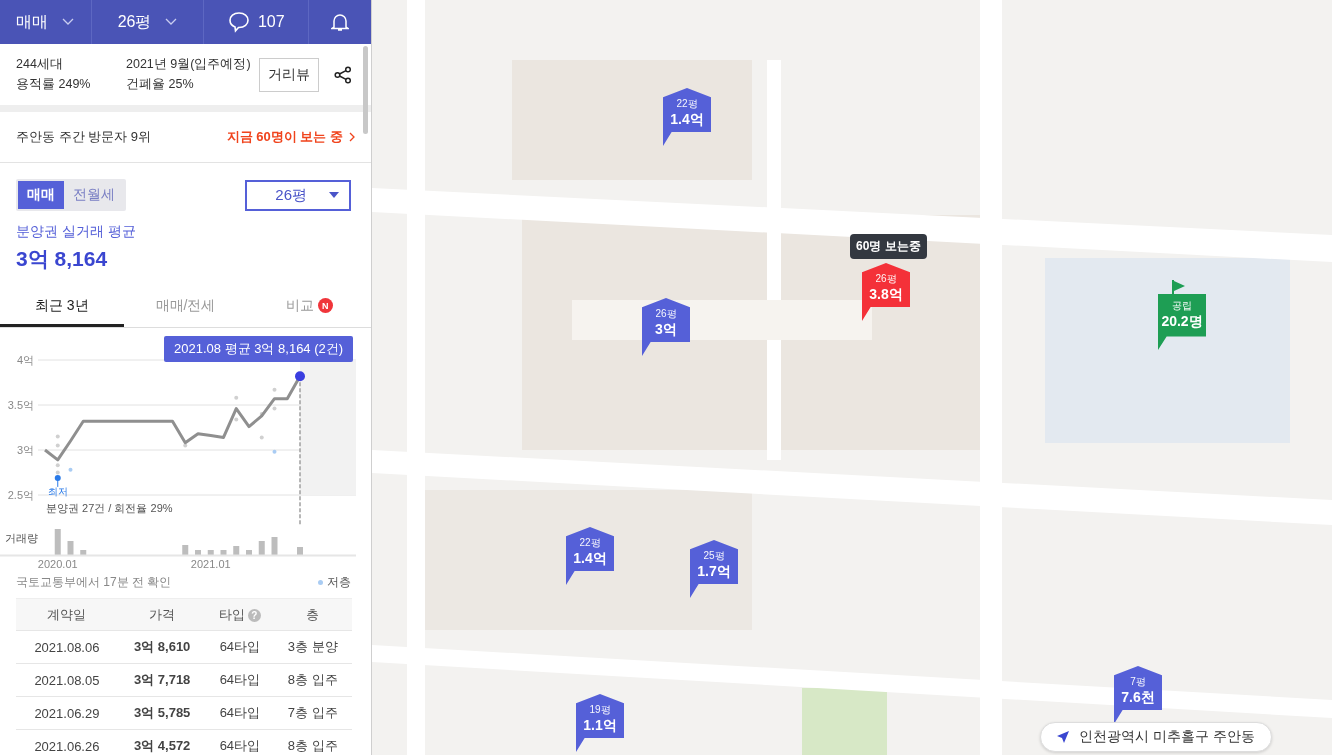 Image resolution: width=1332 pixels, height=755 pixels. What do you see at coordinates (25, 360) in the screenshot?
I see `y-axis-label: 4억` at bounding box center [25, 360].